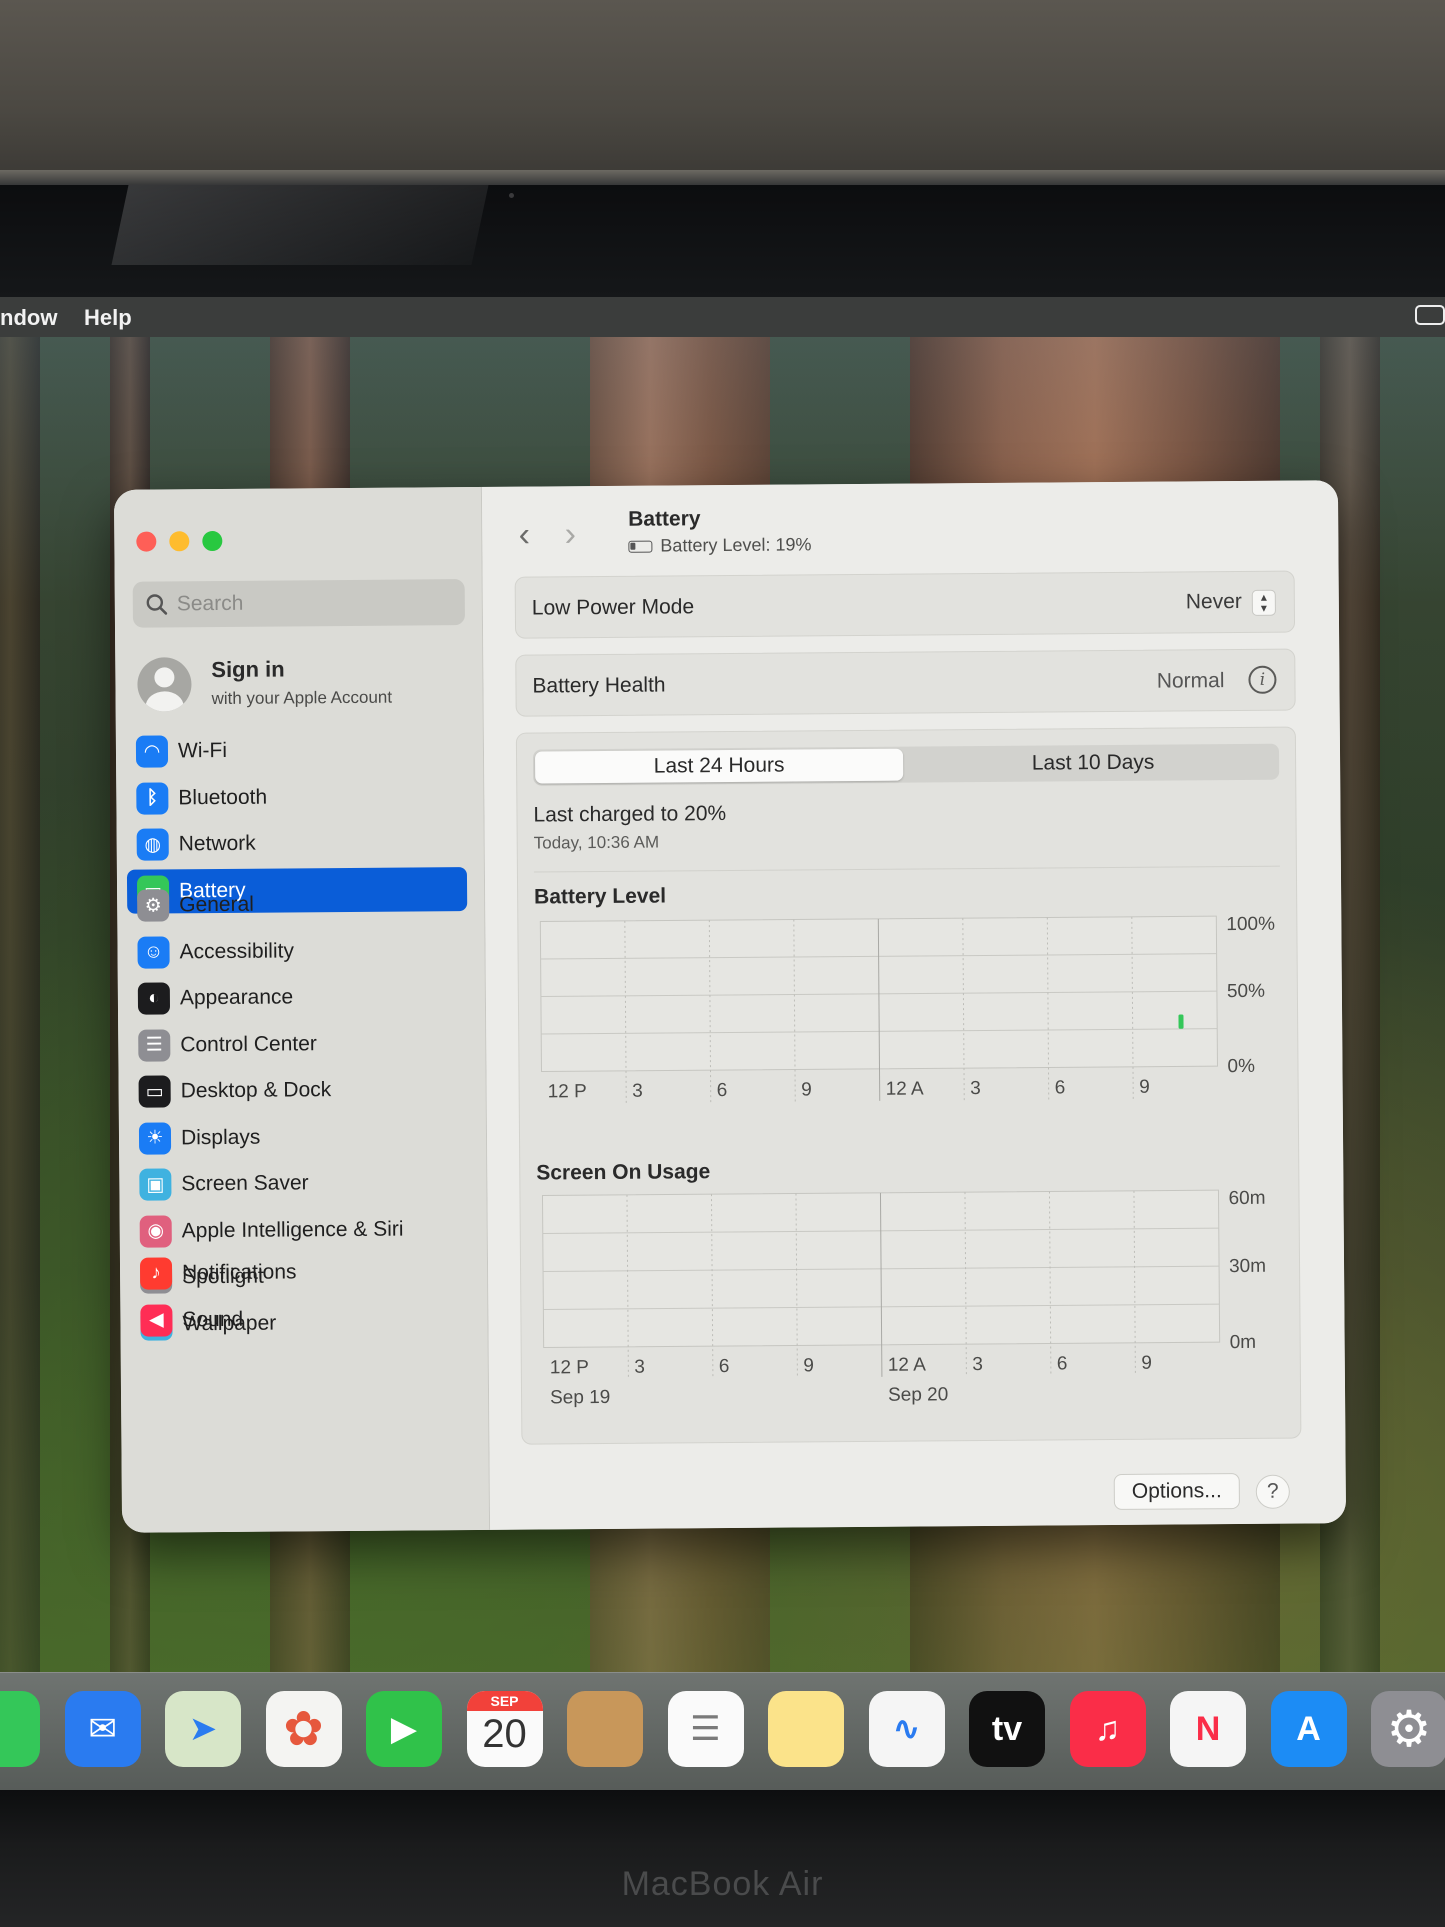  I want to click on messages-icon, so click(20, 1729).